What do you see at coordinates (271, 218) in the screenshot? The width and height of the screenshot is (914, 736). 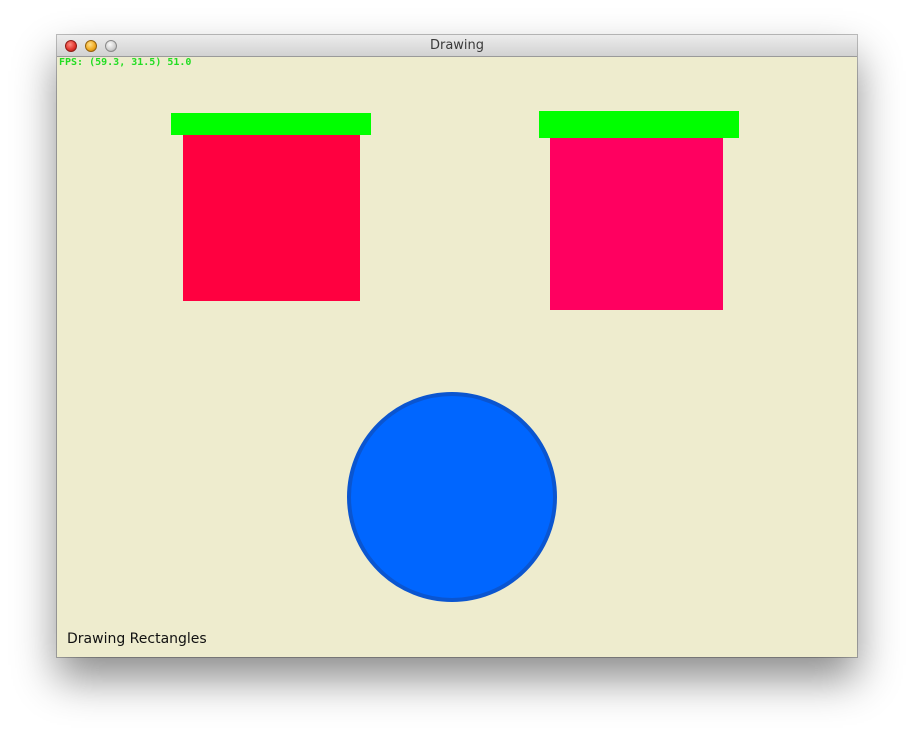 I see `left-red-square` at bounding box center [271, 218].